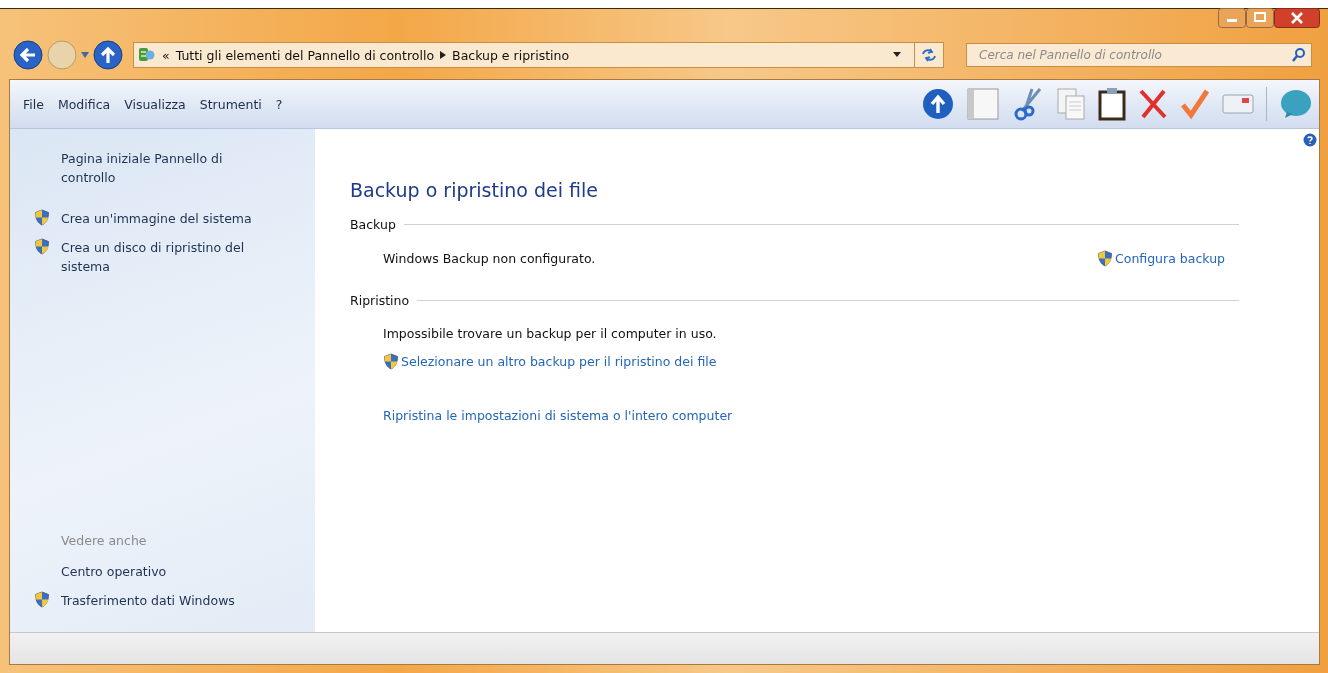 This screenshot has height=673, width=1328. I want to click on help-icon, so click(1310, 140).